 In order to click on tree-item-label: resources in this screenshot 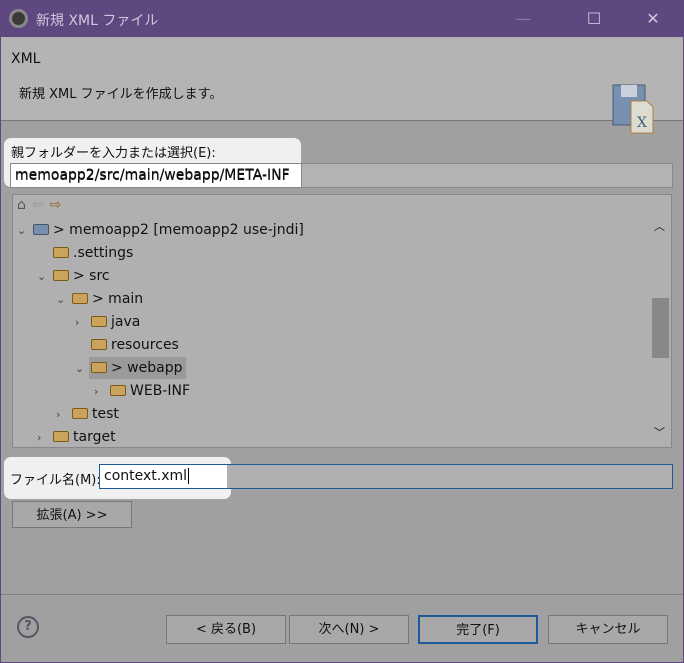, I will do `click(145, 345)`.